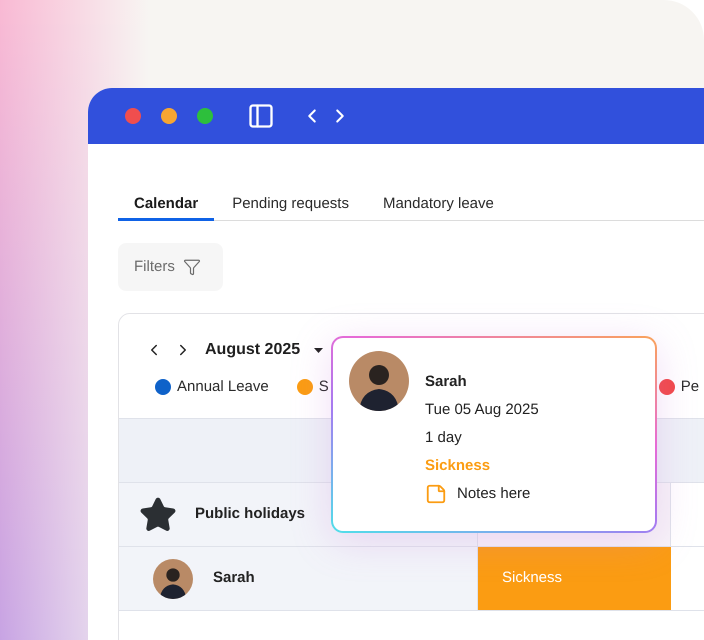  Describe the element at coordinates (170, 267) in the screenshot. I see `filters-button: Filters` at that location.